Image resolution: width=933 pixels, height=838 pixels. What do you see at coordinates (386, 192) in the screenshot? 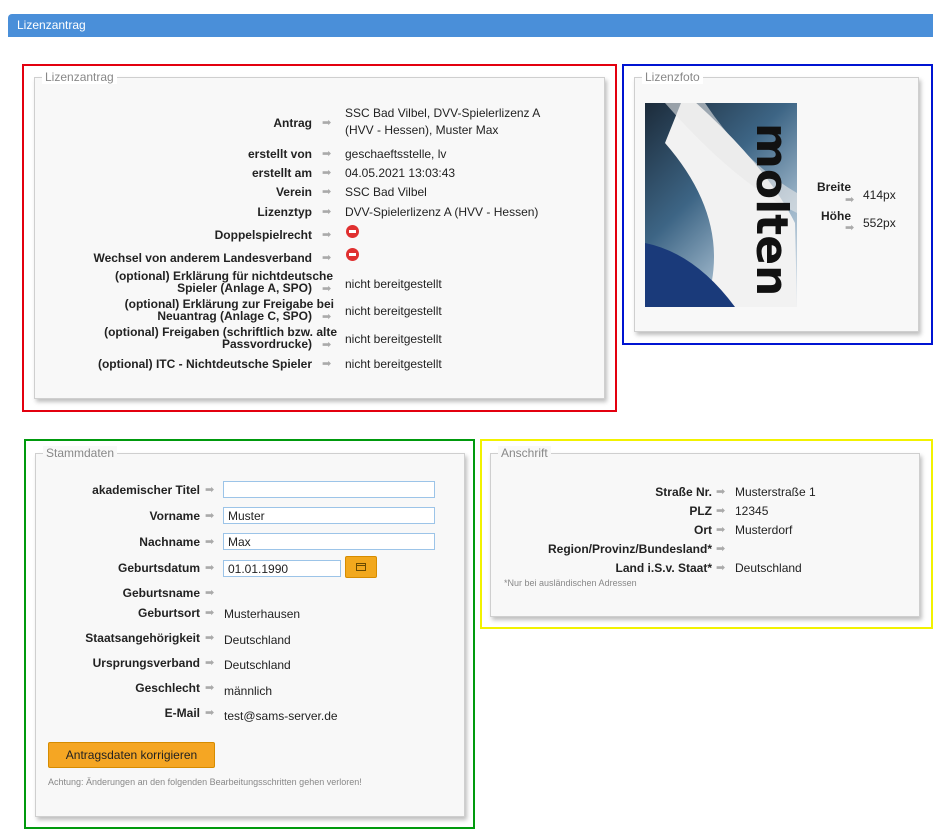
I see `club-value: SSC Bad Vilbel` at bounding box center [386, 192].